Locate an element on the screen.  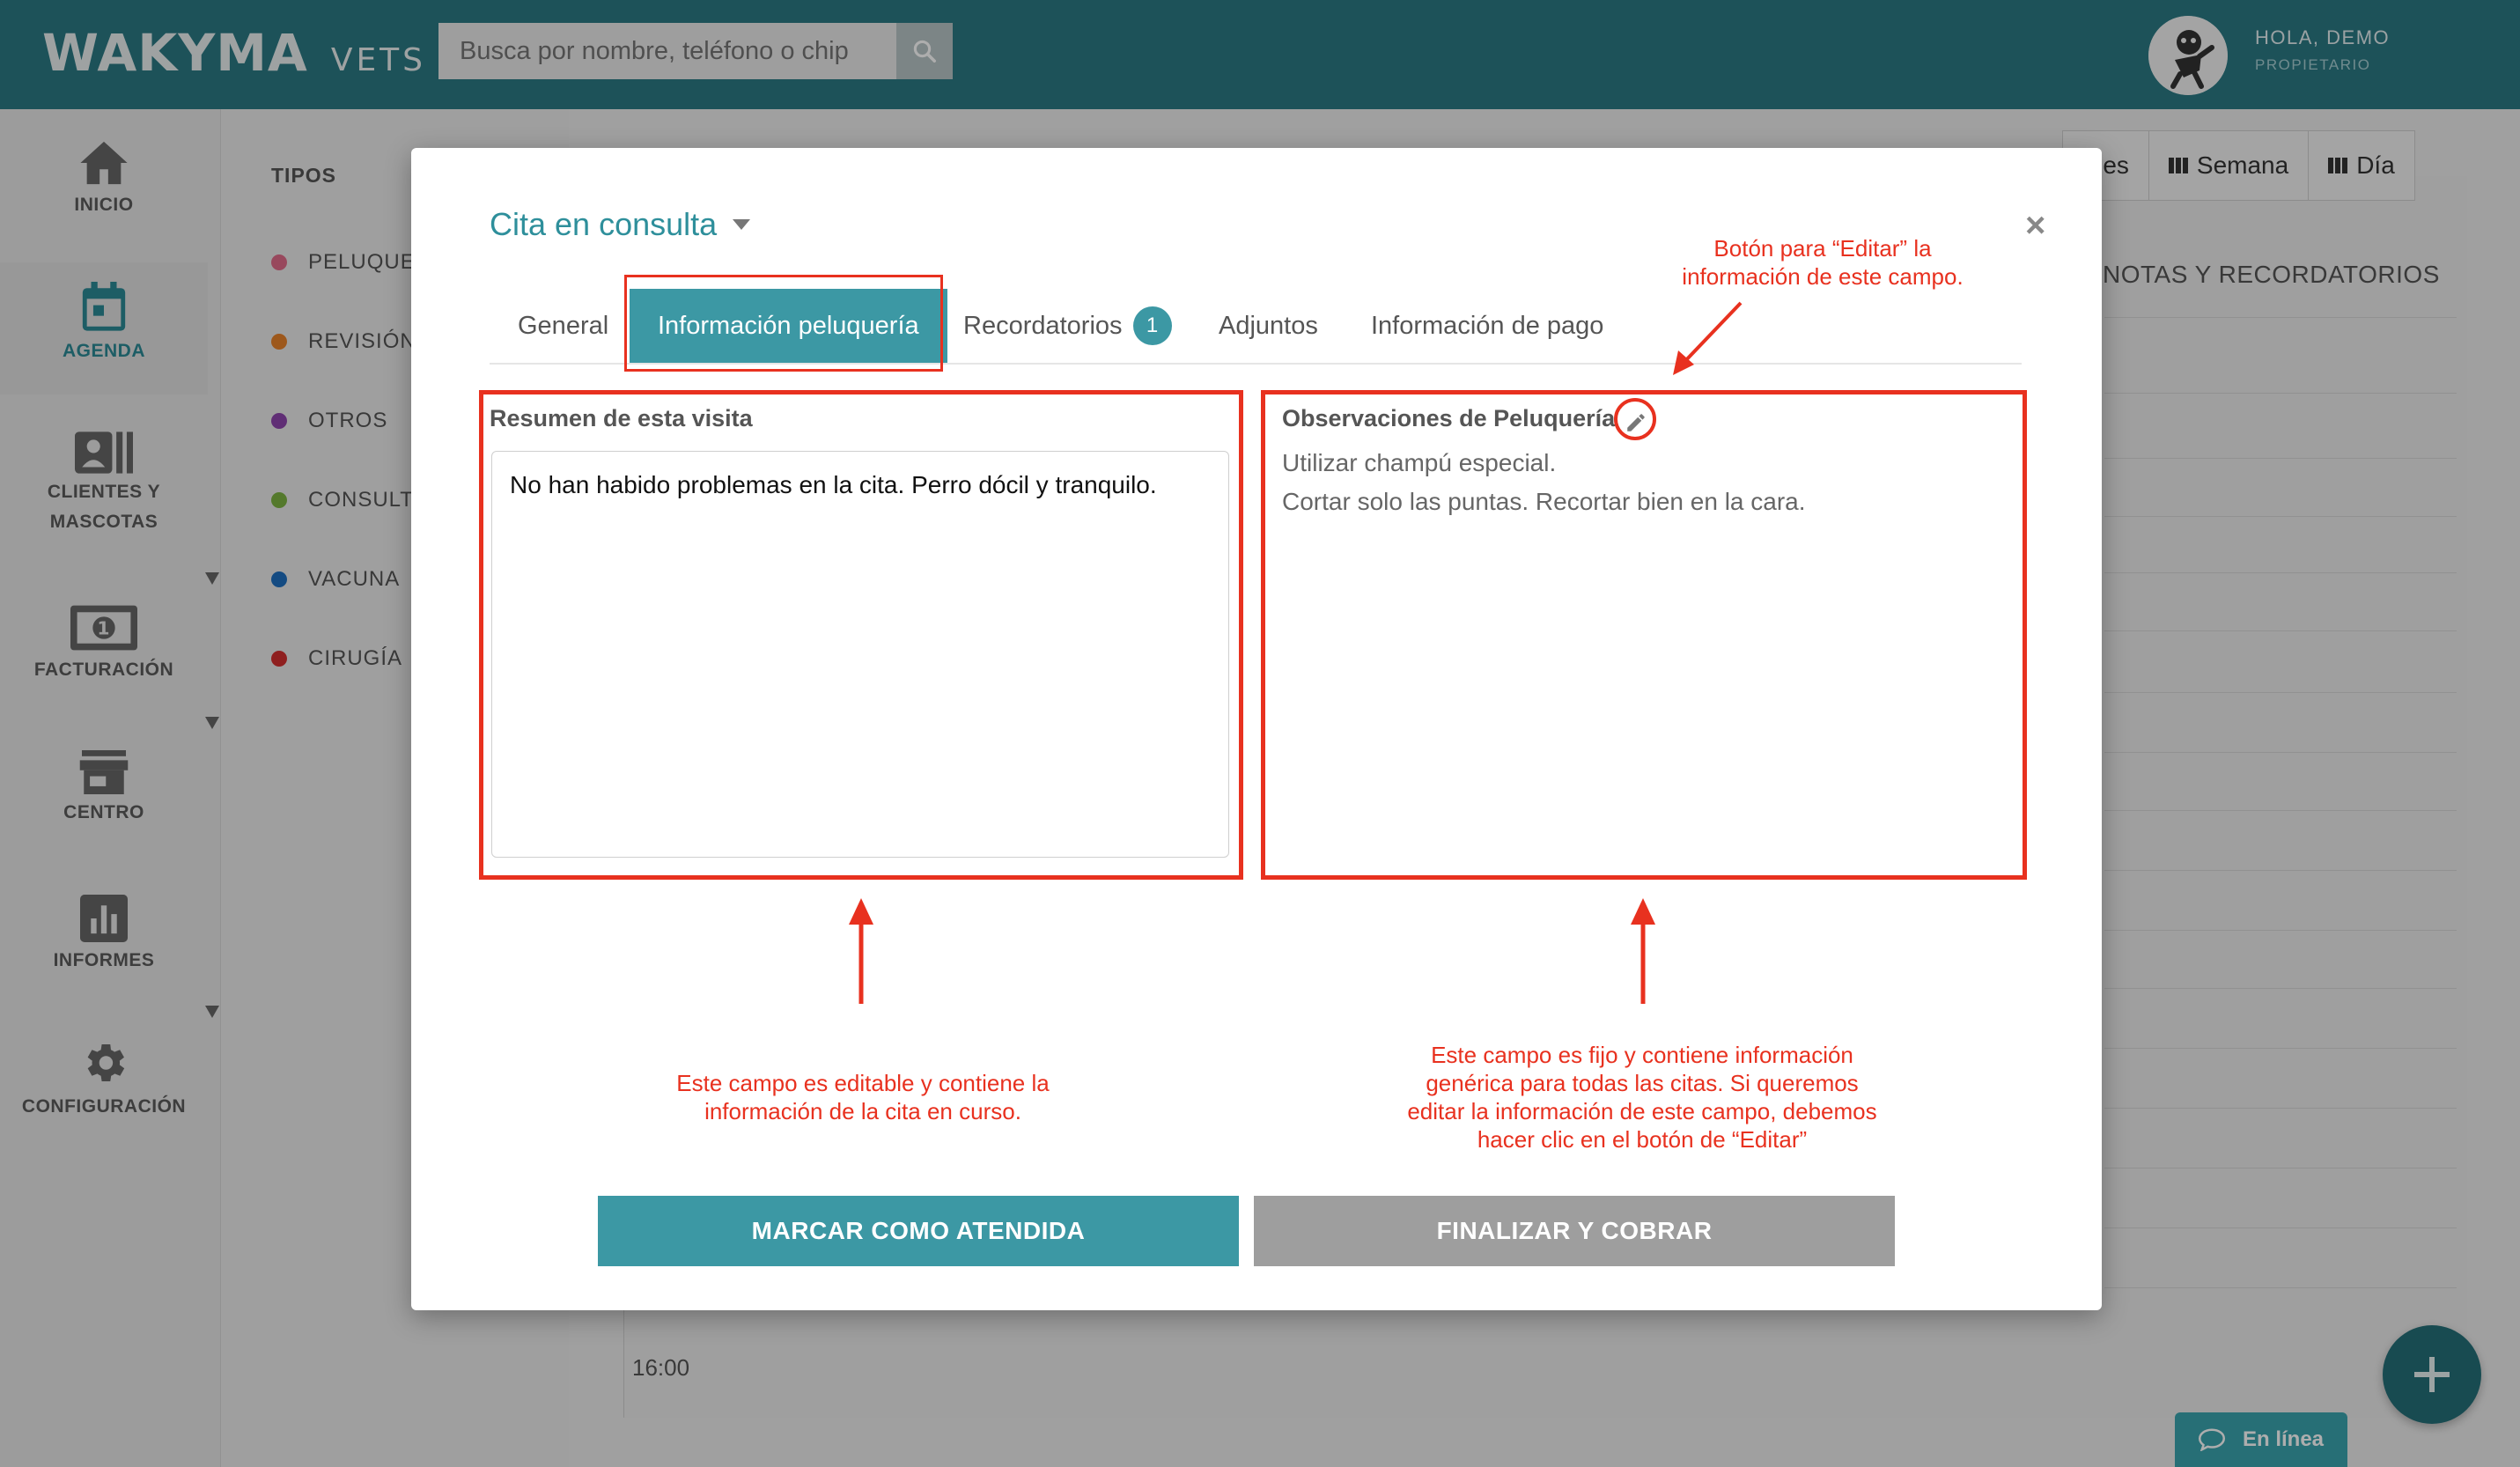
tab-adjuntos: Adjuntos is located at coordinates (1268, 326).